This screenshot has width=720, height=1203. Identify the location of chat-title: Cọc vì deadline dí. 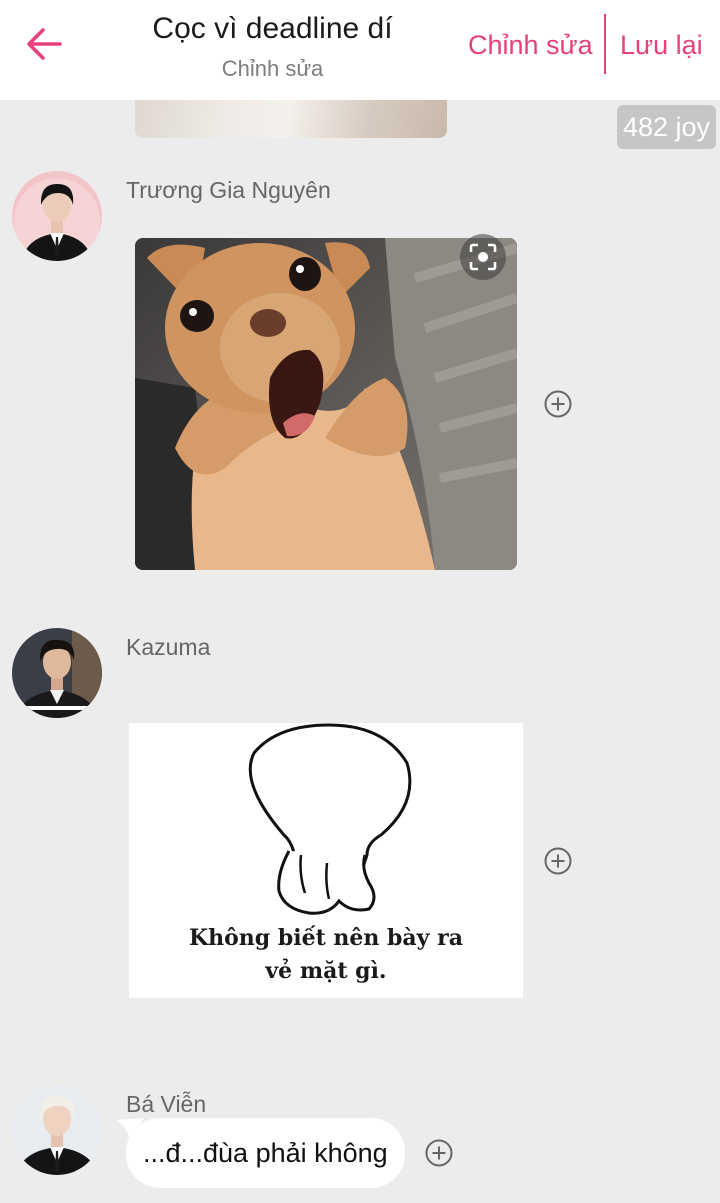
(272, 28).